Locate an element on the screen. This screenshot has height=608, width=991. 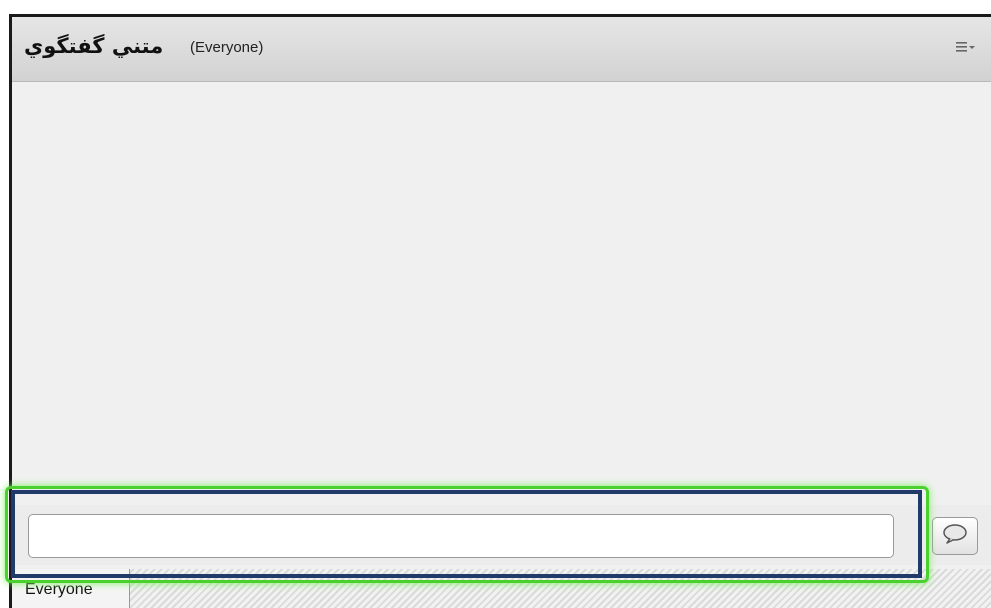
tab-label: Everyone is located at coordinates (59, 589).